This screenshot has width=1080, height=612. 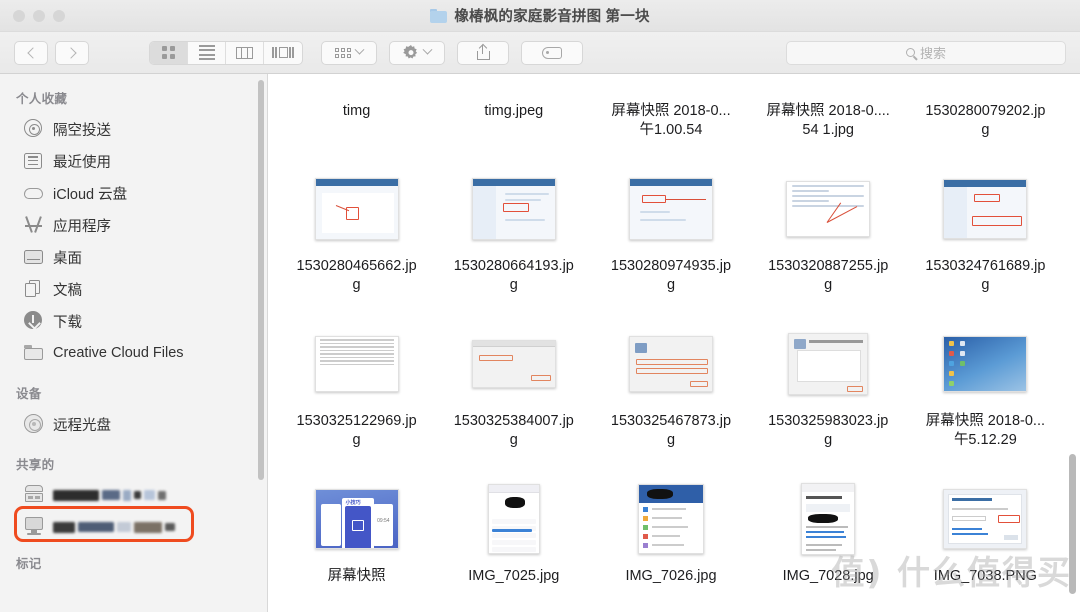 I want to click on sidebar-item-label: Creative Cloud Files, so click(x=118, y=353).